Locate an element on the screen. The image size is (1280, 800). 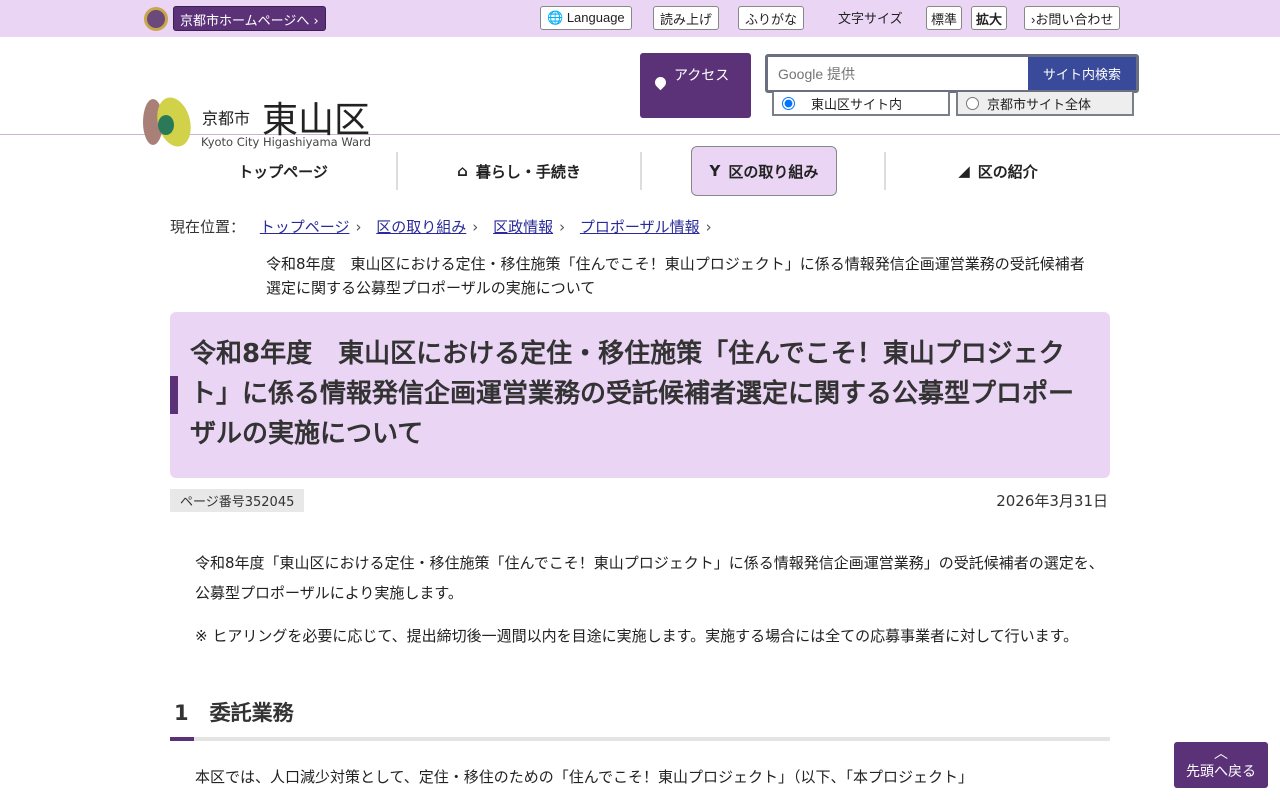
mountain-icon: ◢ is located at coordinates (964, 171).